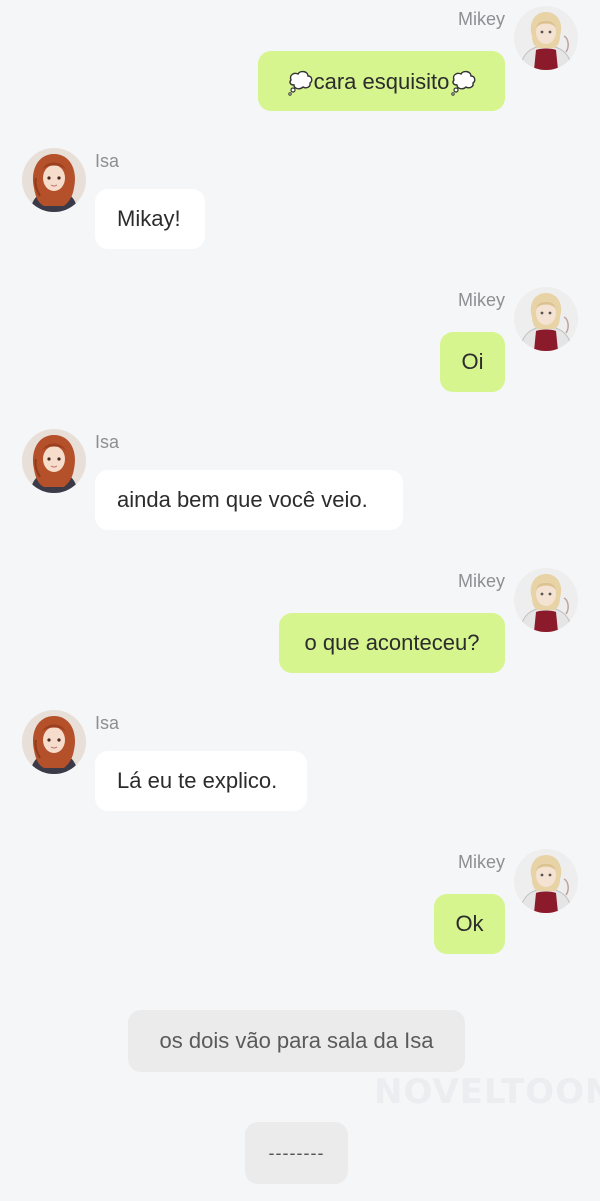 Image resolution: width=600 pixels, height=1201 pixels. Describe the element at coordinates (469, 924) in the screenshot. I see `message-bubble: Ok` at that location.